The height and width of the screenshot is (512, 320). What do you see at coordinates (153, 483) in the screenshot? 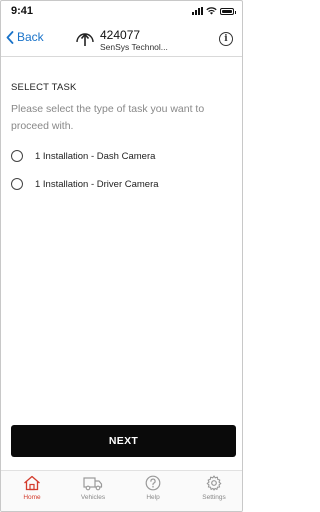
I see `help-icon` at bounding box center [153, 483].